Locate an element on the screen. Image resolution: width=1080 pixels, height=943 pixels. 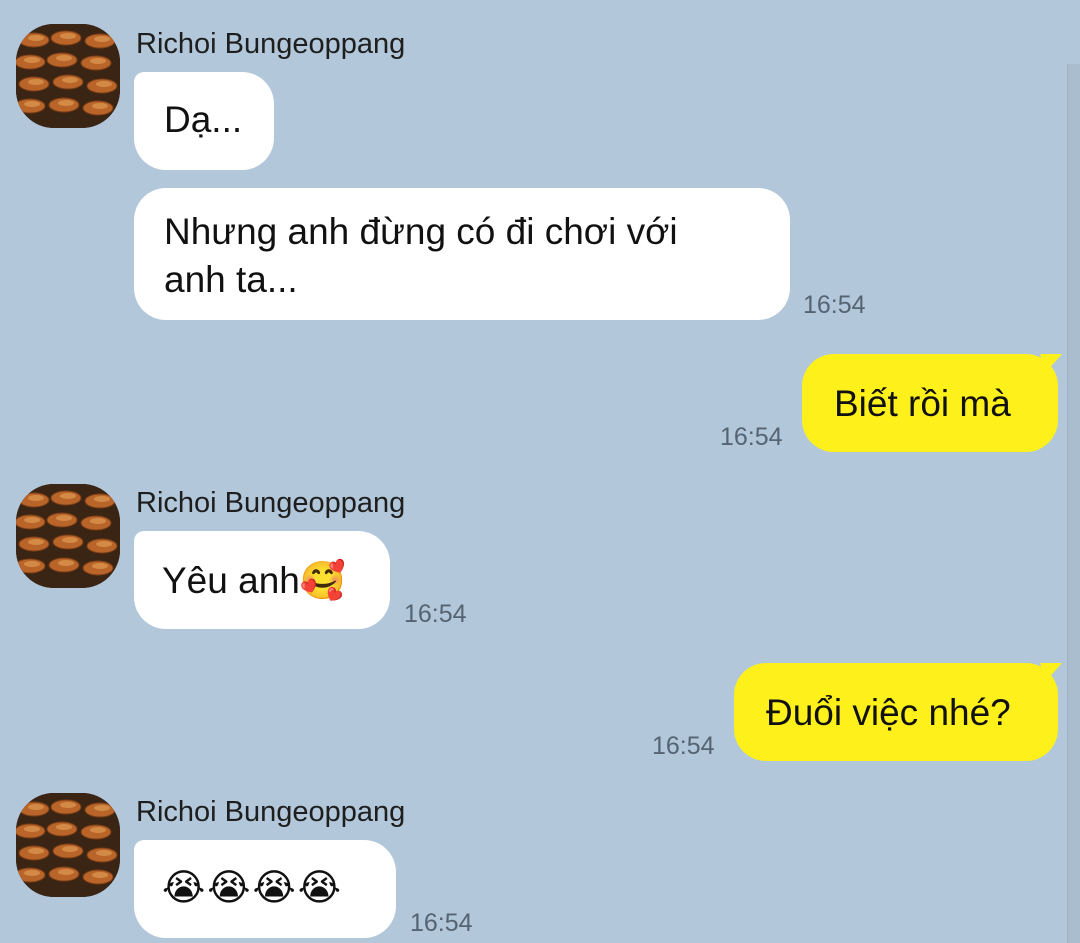
scrollbar is located at coordinates (1073, 503).